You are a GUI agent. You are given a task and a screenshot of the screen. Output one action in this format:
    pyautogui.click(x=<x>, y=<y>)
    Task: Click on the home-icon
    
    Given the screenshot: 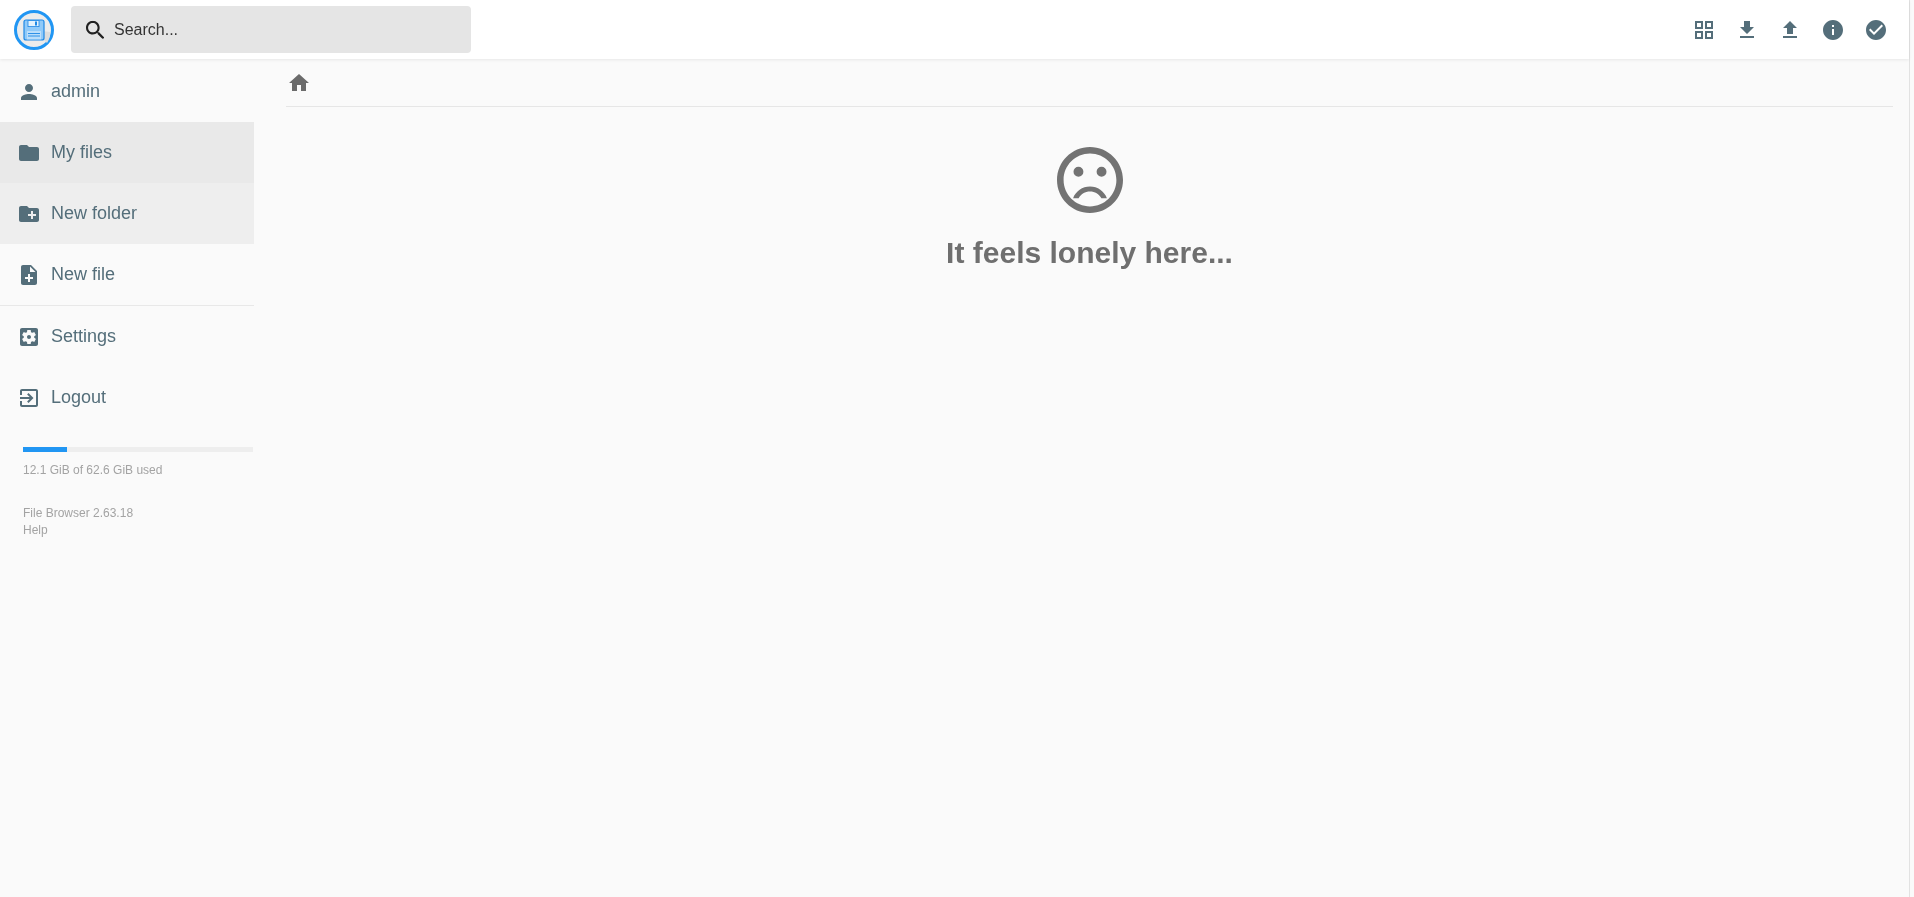 What is the action you would take?
    pyautogui.click(x=299, y=82)
    